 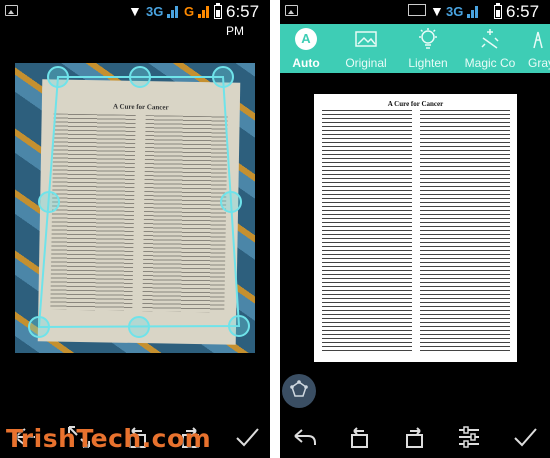 I want to click on watermark: TrishTech.com, so click(x=109, y=438).